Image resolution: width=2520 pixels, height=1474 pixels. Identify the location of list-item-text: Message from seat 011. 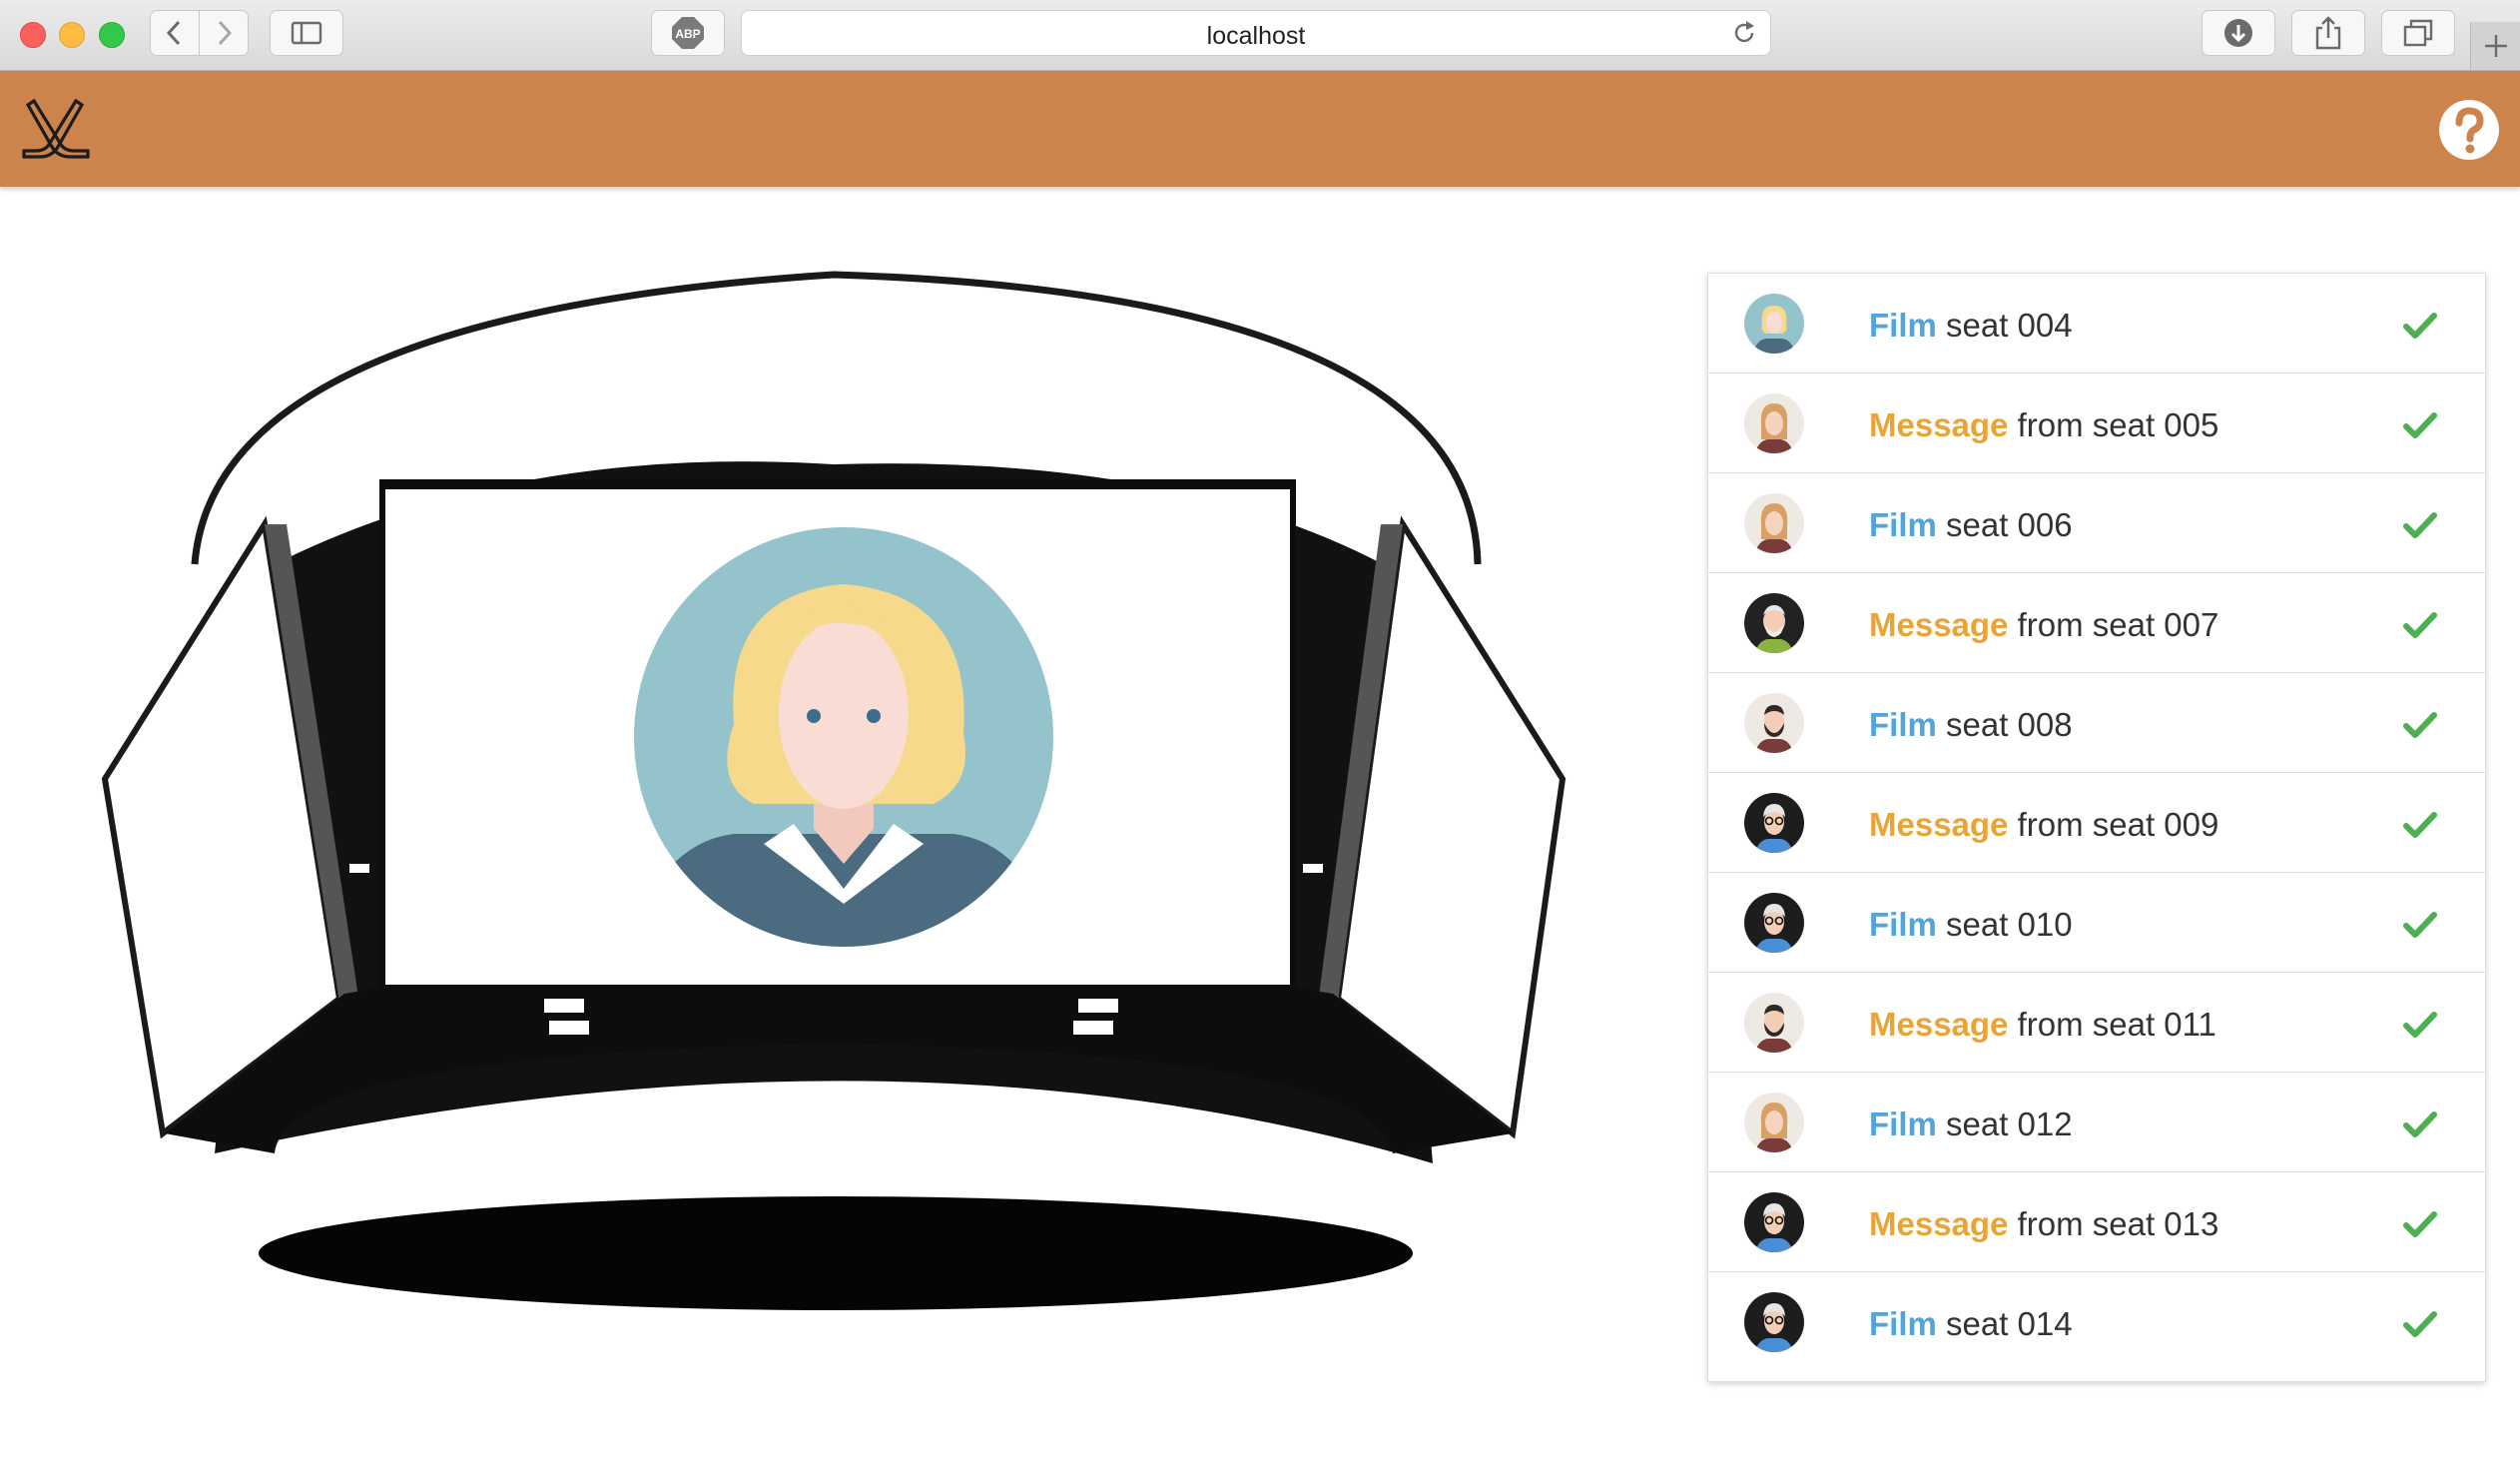
(2042, 1025).